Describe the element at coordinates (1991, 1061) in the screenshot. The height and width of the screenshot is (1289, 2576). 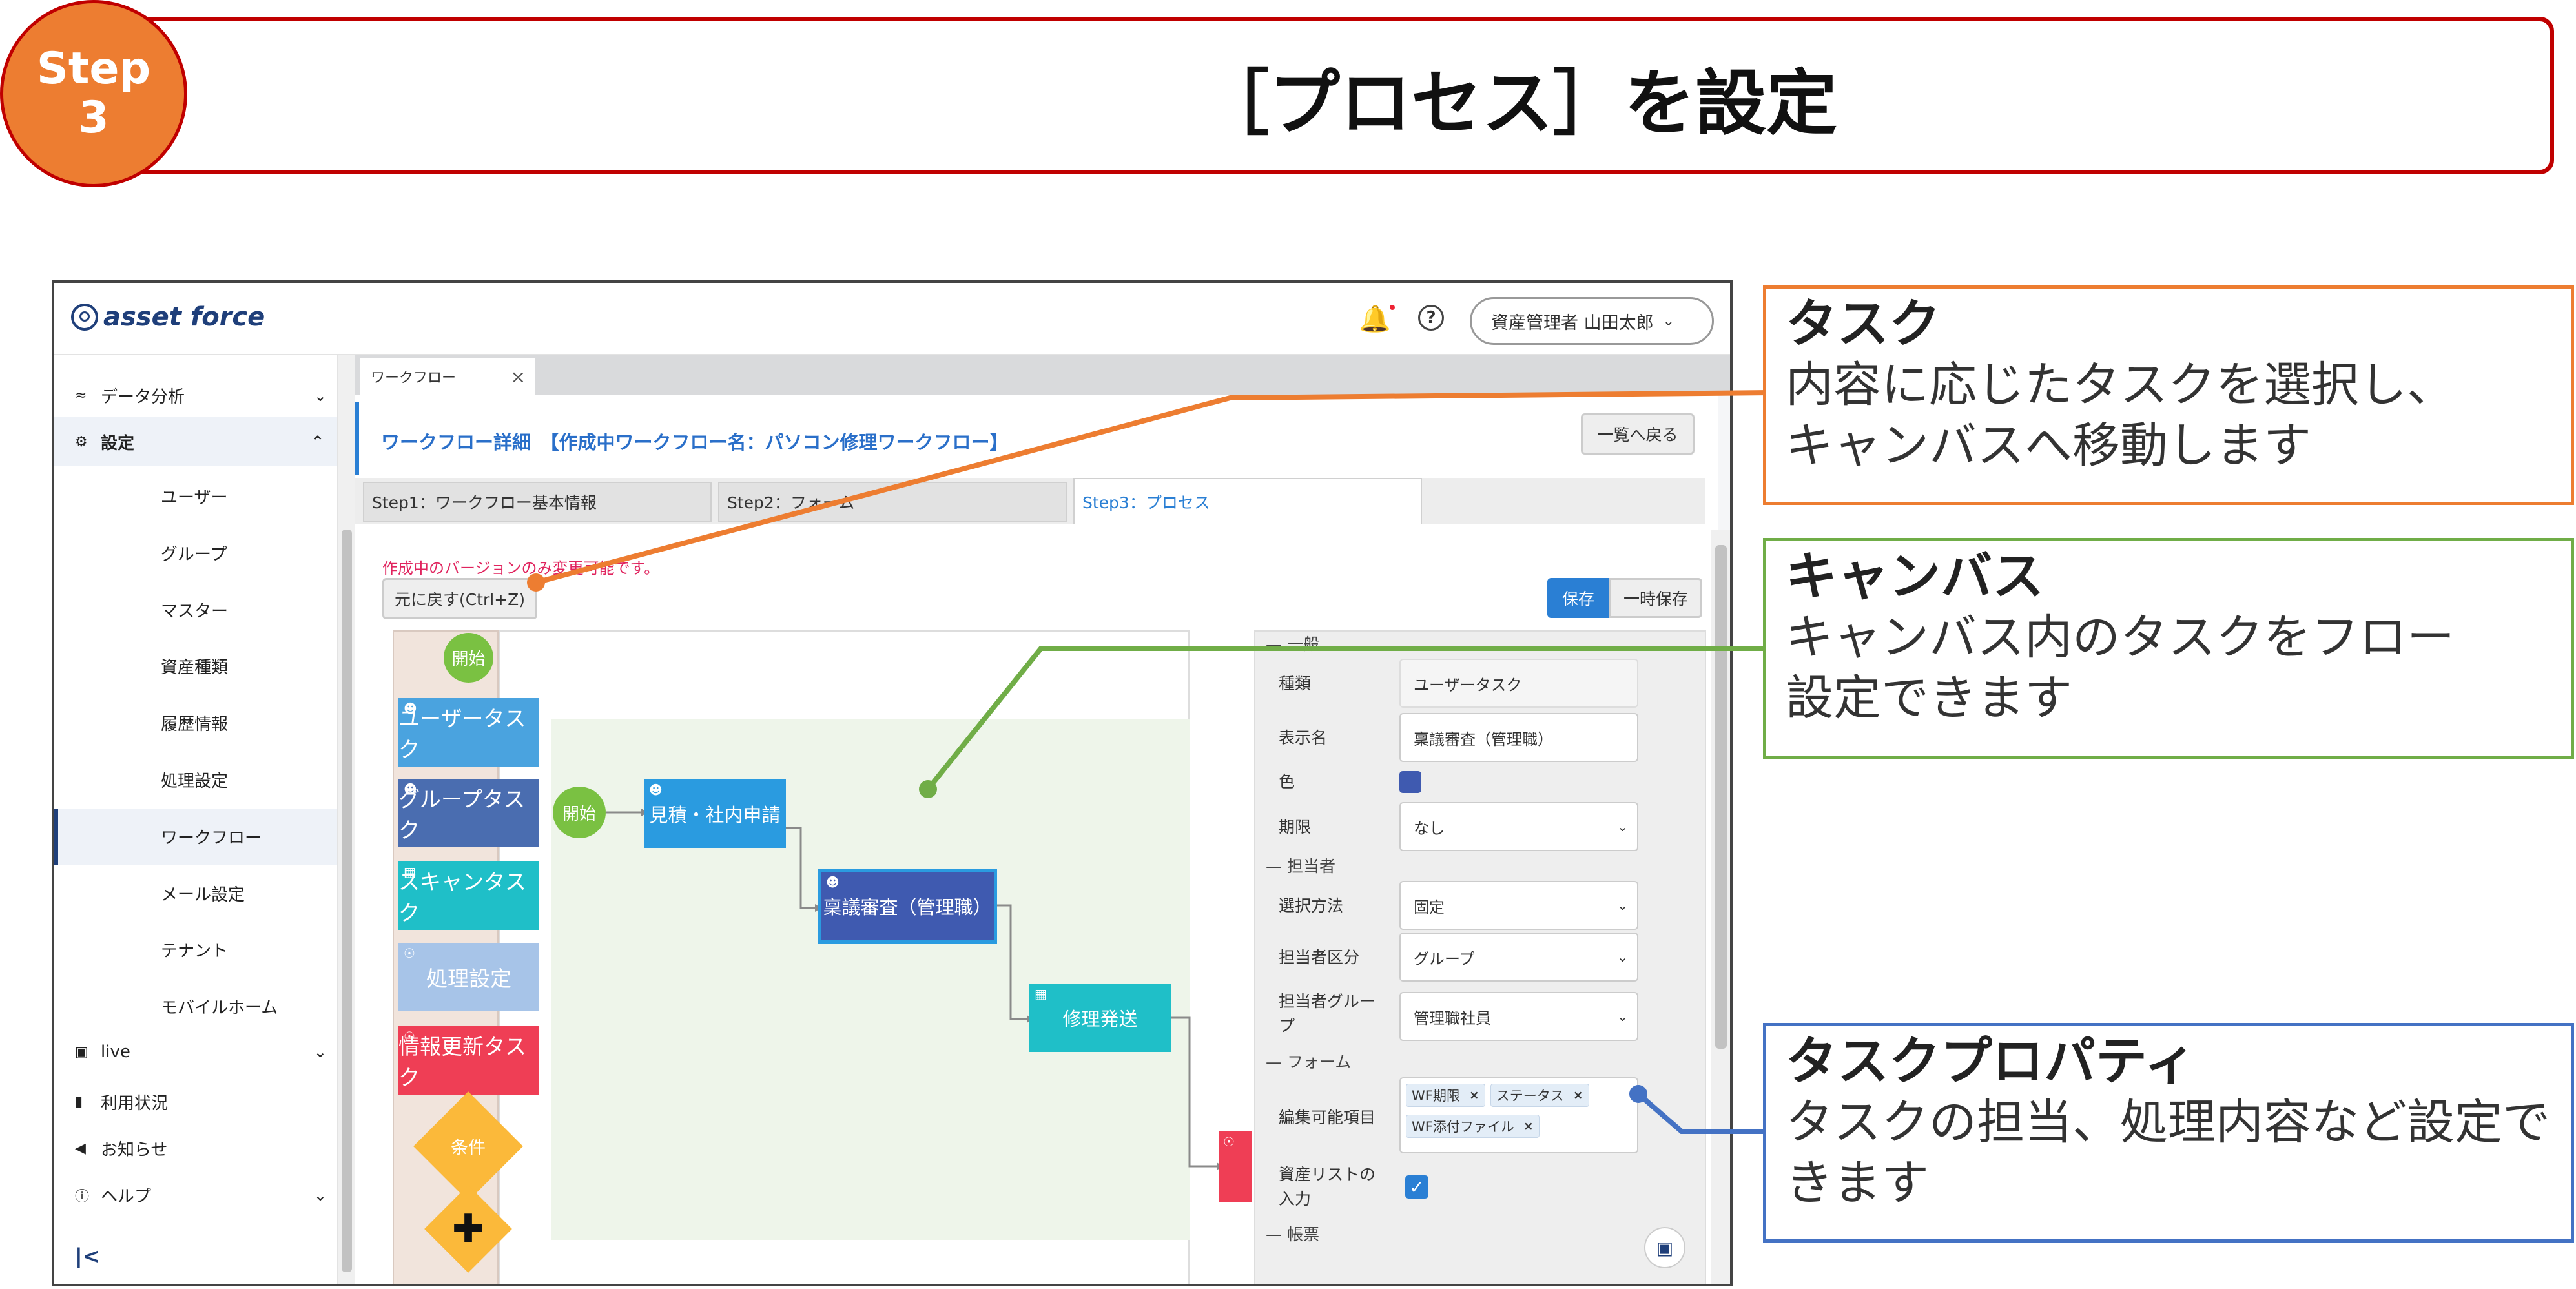
I see `callout-properties-heading: タスクプロパティ` at that location.